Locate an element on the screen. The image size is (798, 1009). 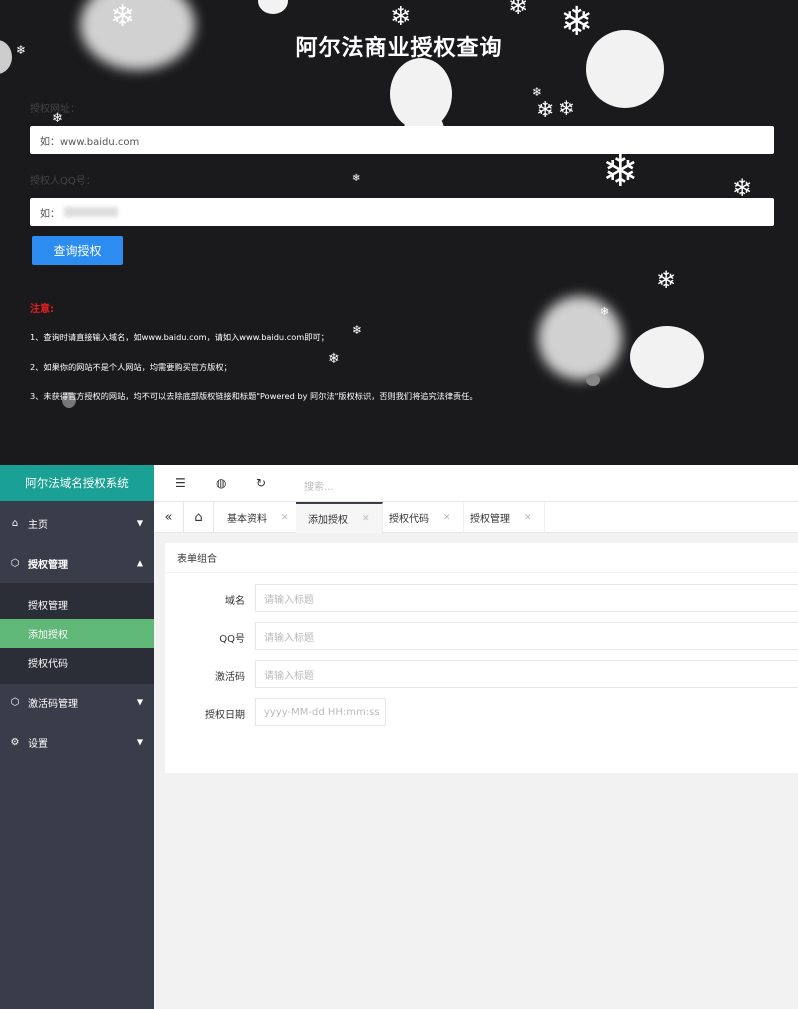
nav-label: 激活码管理 is located at coordinates (53, 704).